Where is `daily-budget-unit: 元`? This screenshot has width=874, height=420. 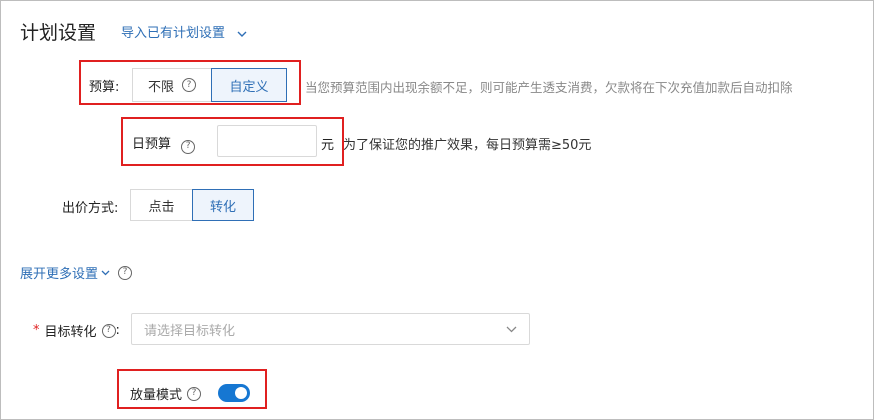
daily-budget-unit: 元 is located at coordinates (328, 145).